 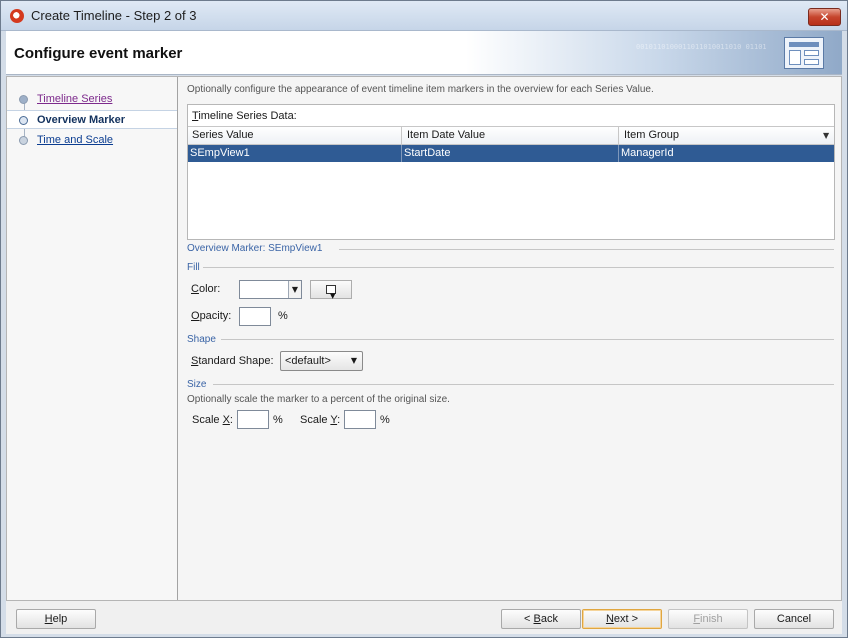 What do you see at coordinates (826, 135) in the screenshot?
I see `column-menu-chevron-down-icon: ▼` at bounding box center [826, 135].